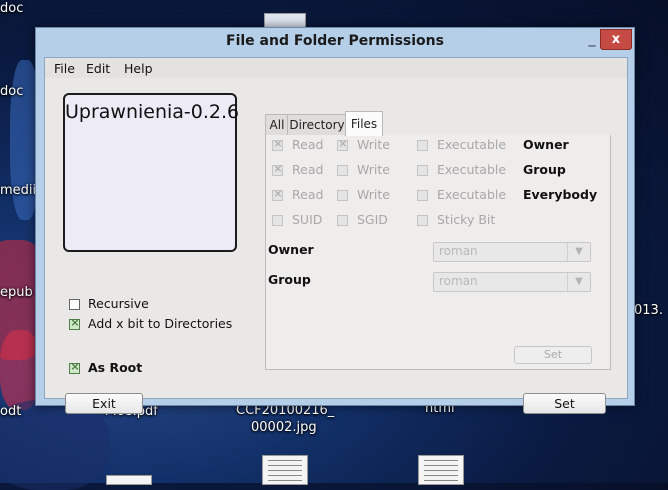  I want to click on desktop-label-epub: epub, so click(16, 292).